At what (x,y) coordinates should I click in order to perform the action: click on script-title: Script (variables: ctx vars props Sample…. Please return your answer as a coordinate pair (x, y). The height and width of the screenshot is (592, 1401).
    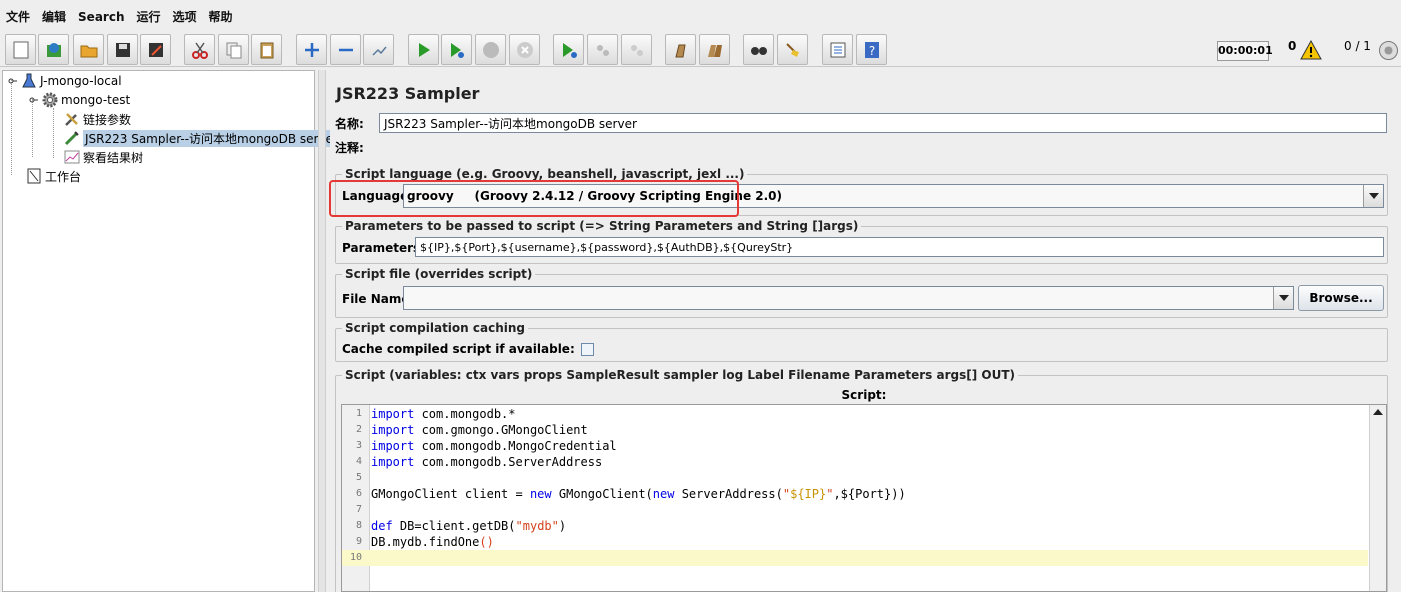
    Looking at the image, I should click on (680, 375).